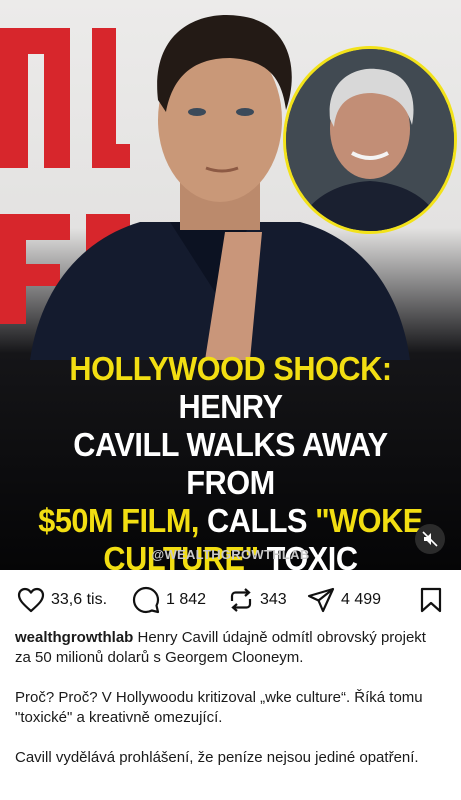 The height and width of the screenshot is (800, 461). I want to click on comment-count: 1 842, so click(186, 599).